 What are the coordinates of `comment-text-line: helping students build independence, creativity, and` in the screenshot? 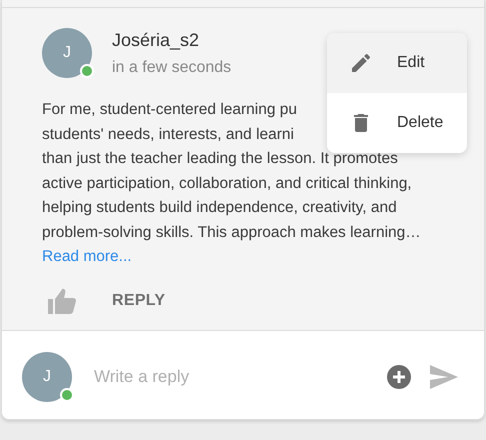 It's located at (219, 208).